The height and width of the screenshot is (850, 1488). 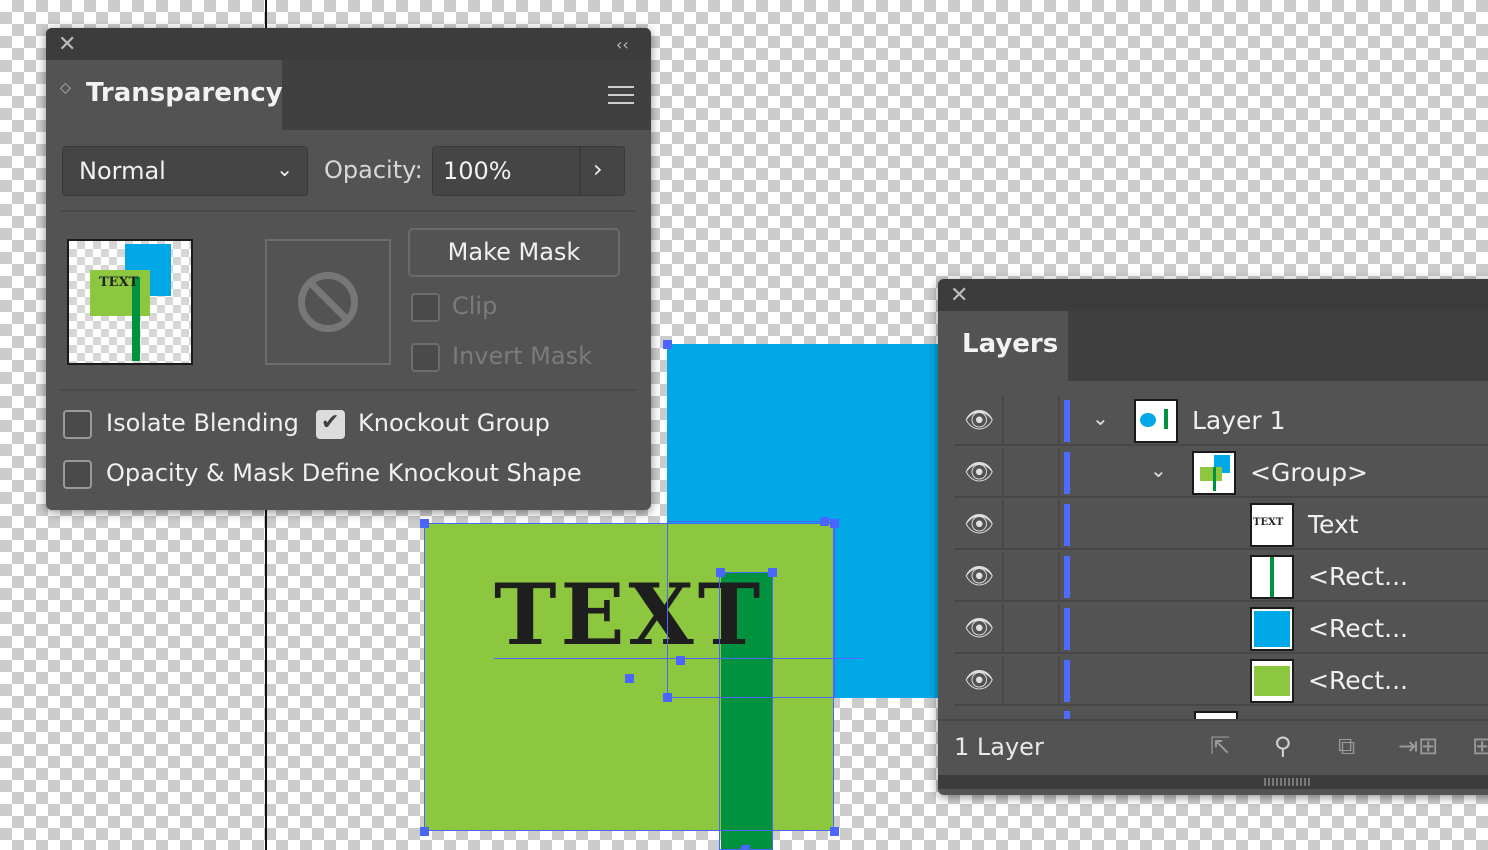 What do you see at coordinates (1239, 420) in the screenshot?
I see `layer-name: Layer 1` at bounding box center [1239, 420].